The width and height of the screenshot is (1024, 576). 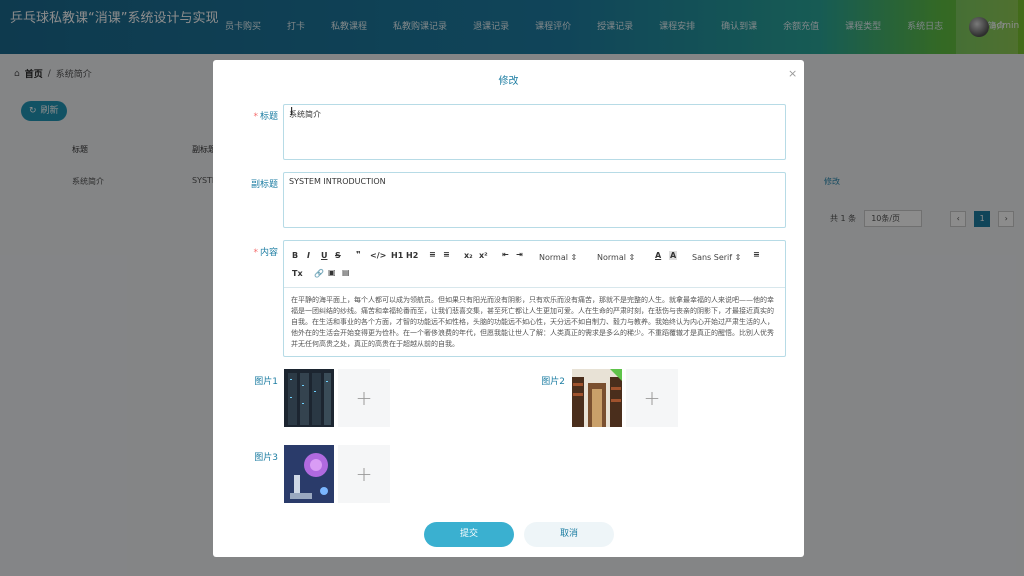 What do you see at coordinates (716, 257) in the screenshot?
I see `font-family-select: Sans Serif ⇕` at bounding box center [716, 257].